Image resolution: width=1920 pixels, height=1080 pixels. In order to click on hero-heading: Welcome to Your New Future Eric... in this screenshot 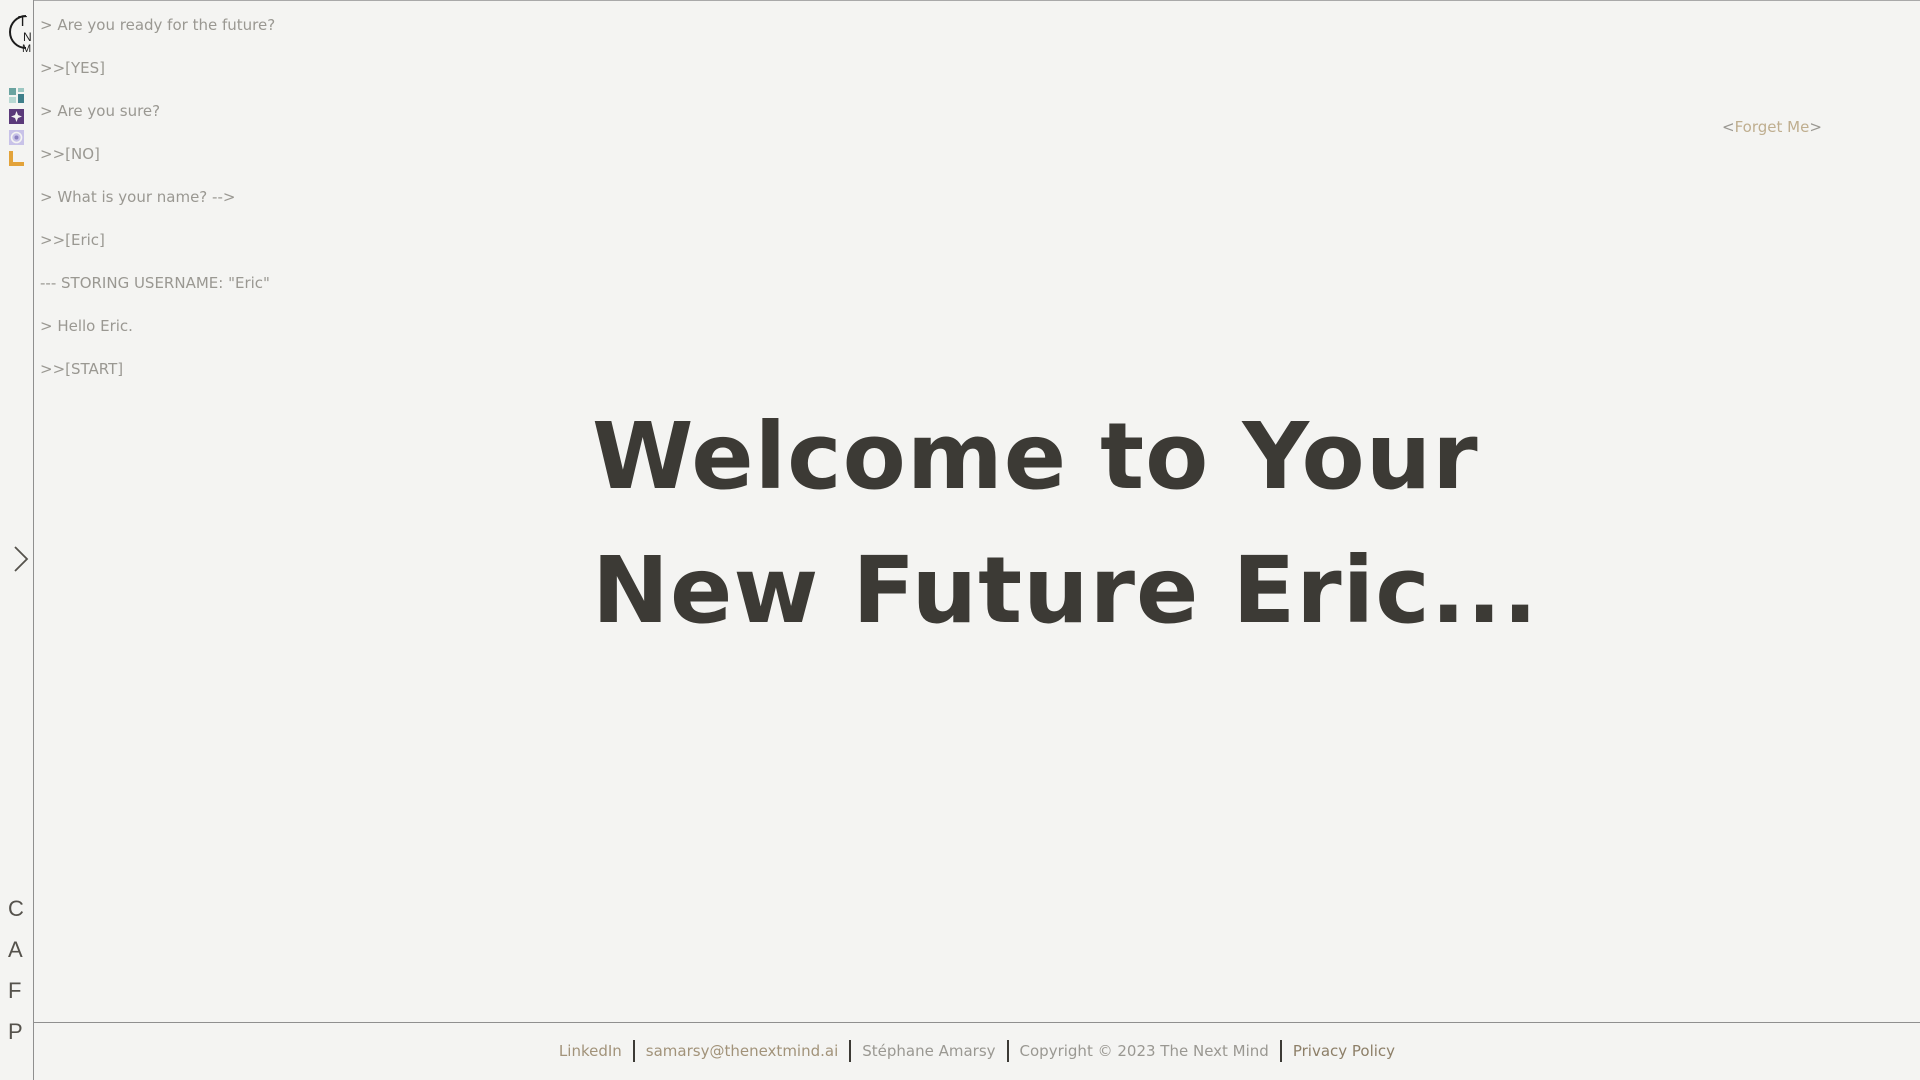, I will do `click(1065, 524)`.